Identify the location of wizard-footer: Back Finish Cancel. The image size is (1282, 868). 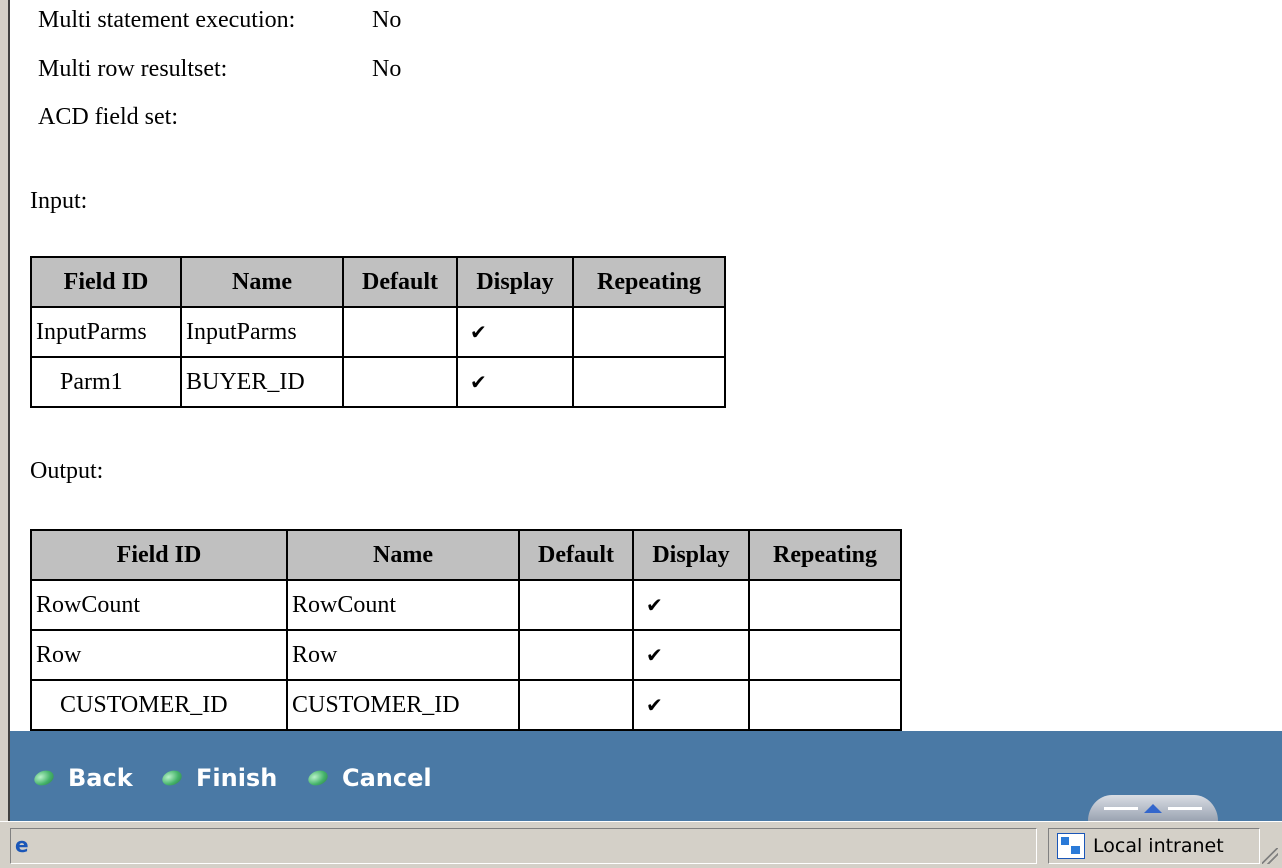
(646, 776).